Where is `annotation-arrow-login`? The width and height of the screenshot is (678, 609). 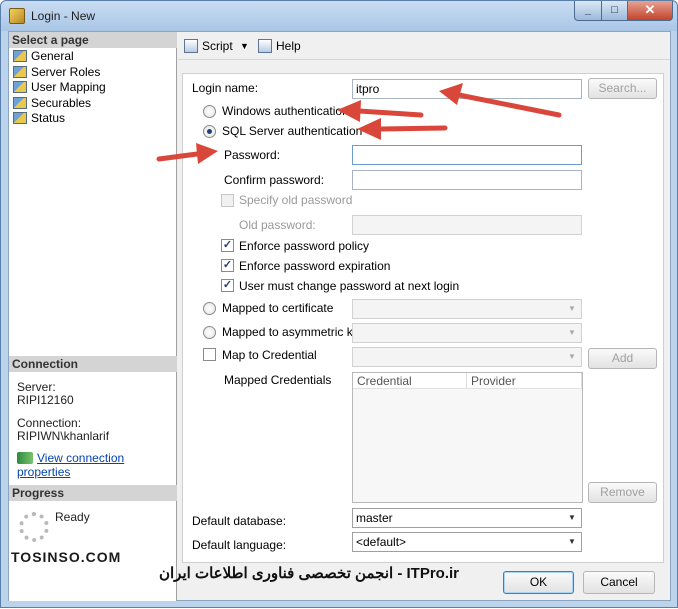 annotation-arrow-login is located at coordinates (500, 100).